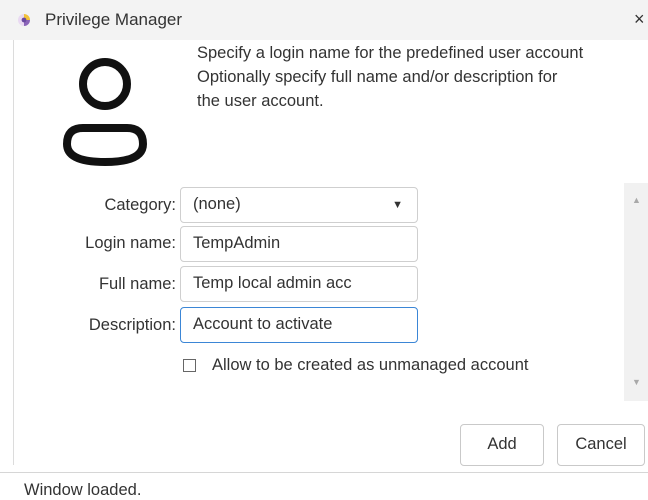  I want to click on status-bar: Window loaded., so click(324, 486).